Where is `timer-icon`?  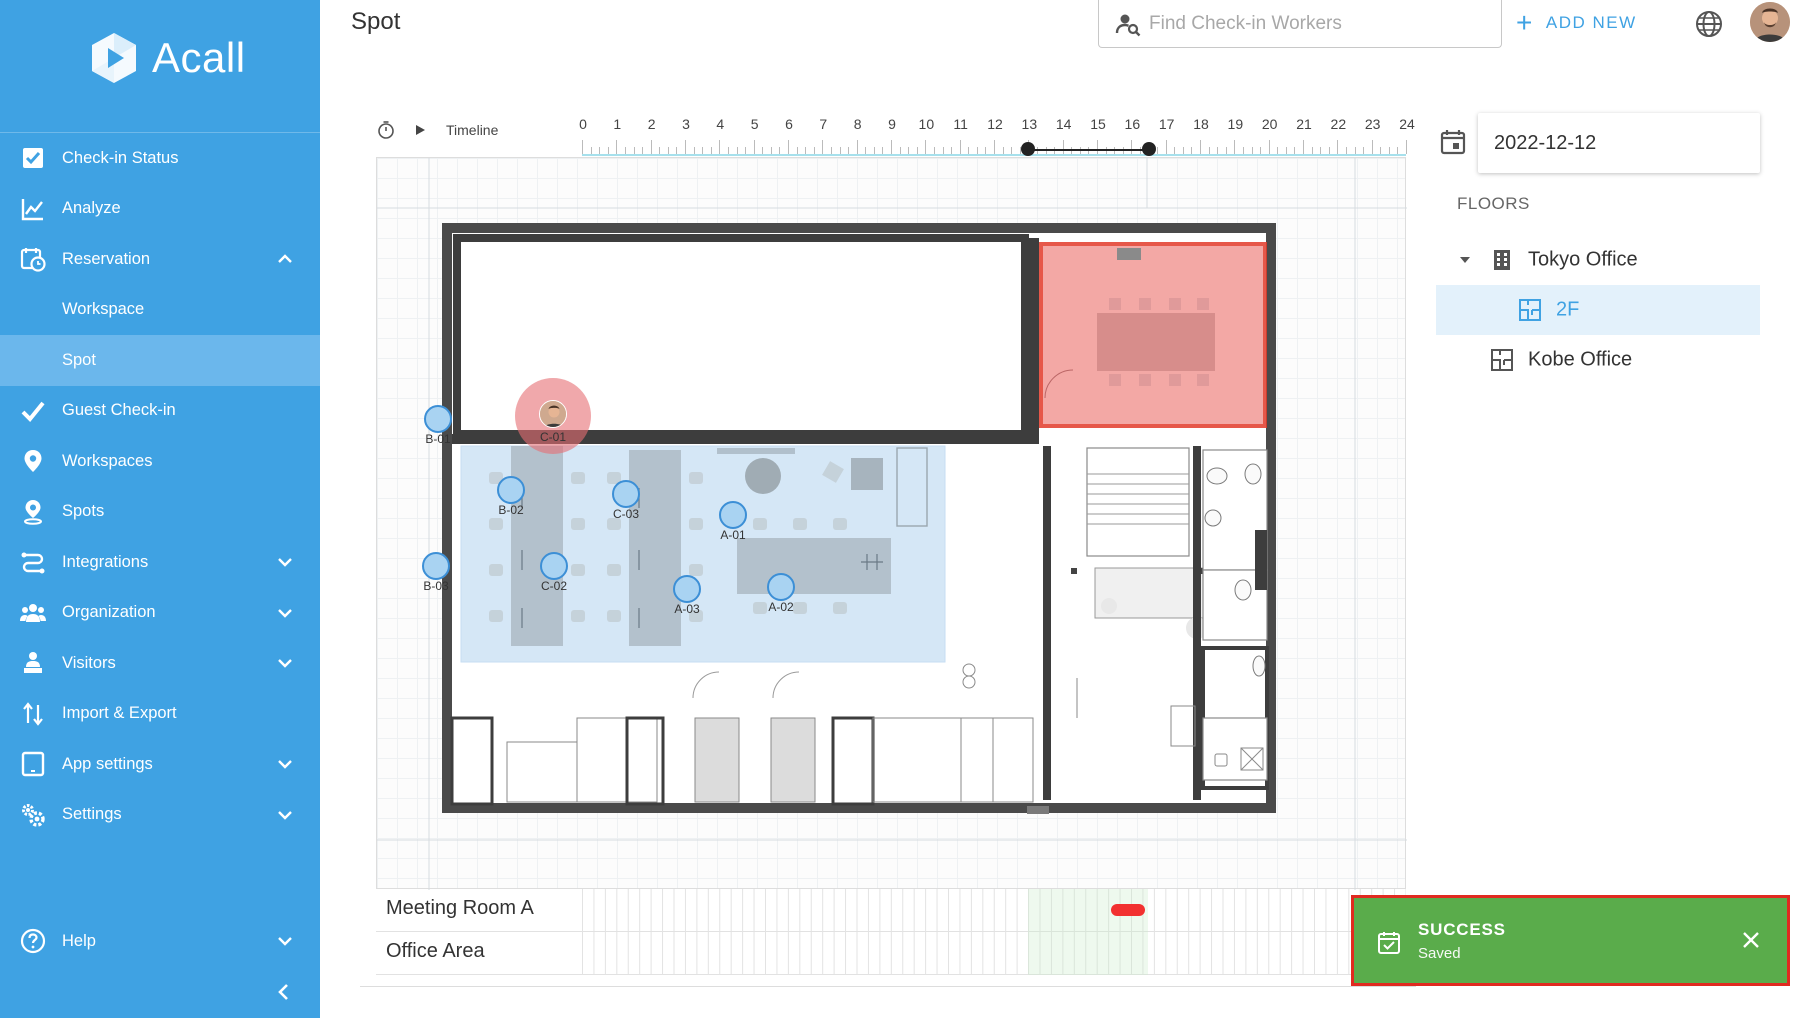
timer-icon is located at coordinates (386, 130).